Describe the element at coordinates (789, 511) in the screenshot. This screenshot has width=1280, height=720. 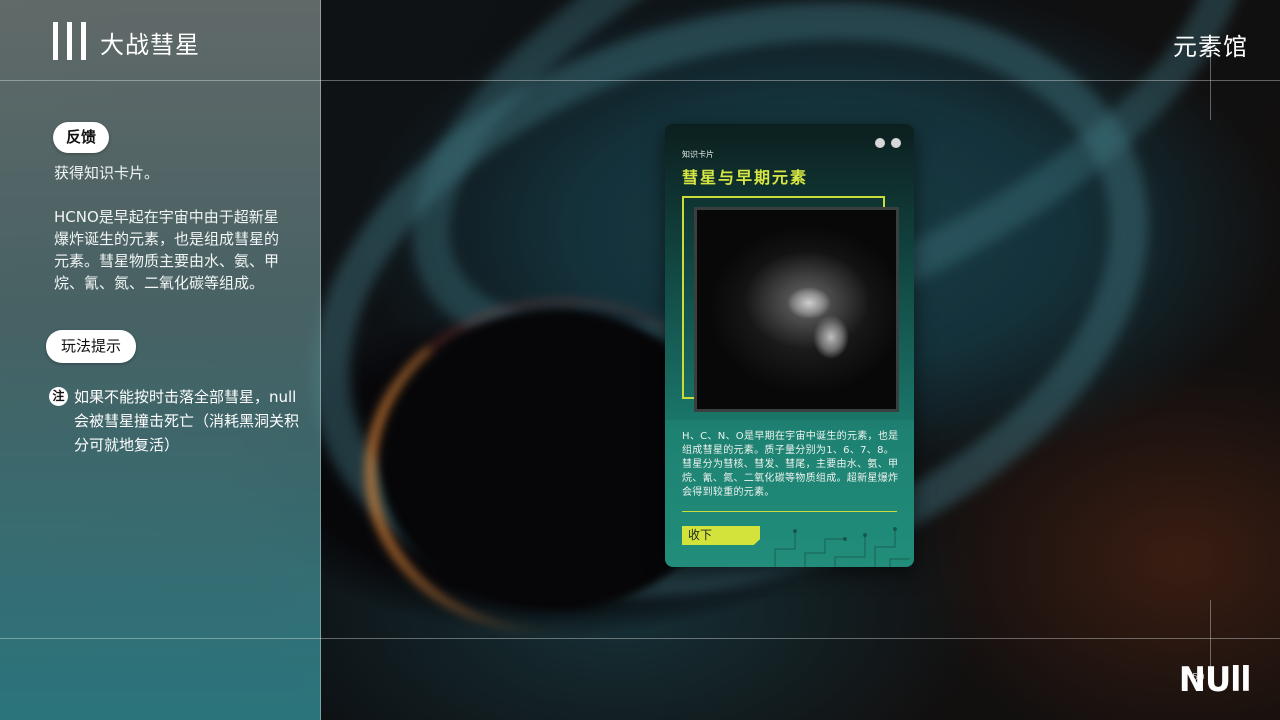
I see `card-separator` at that location.